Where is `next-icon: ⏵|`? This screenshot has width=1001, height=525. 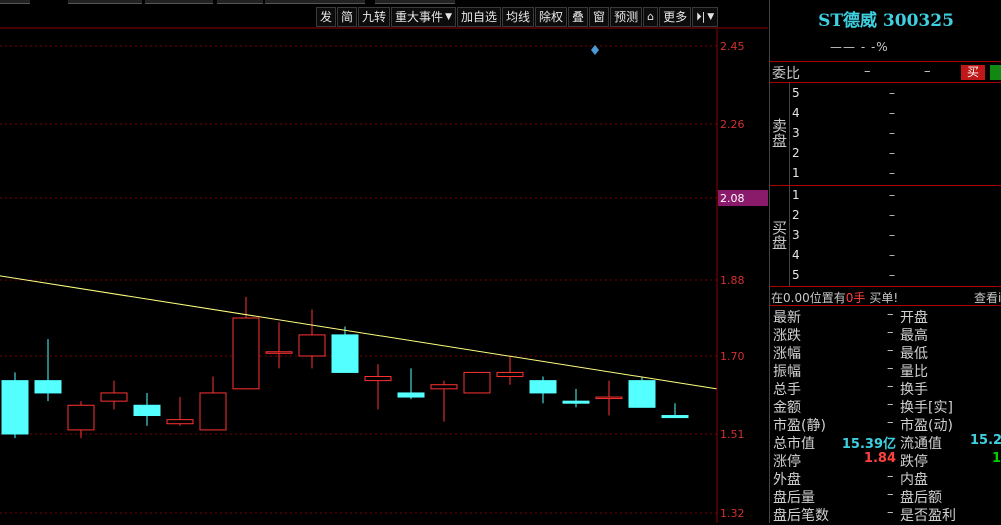
next-icon: ⏵| is located at coordinates (701, 16).